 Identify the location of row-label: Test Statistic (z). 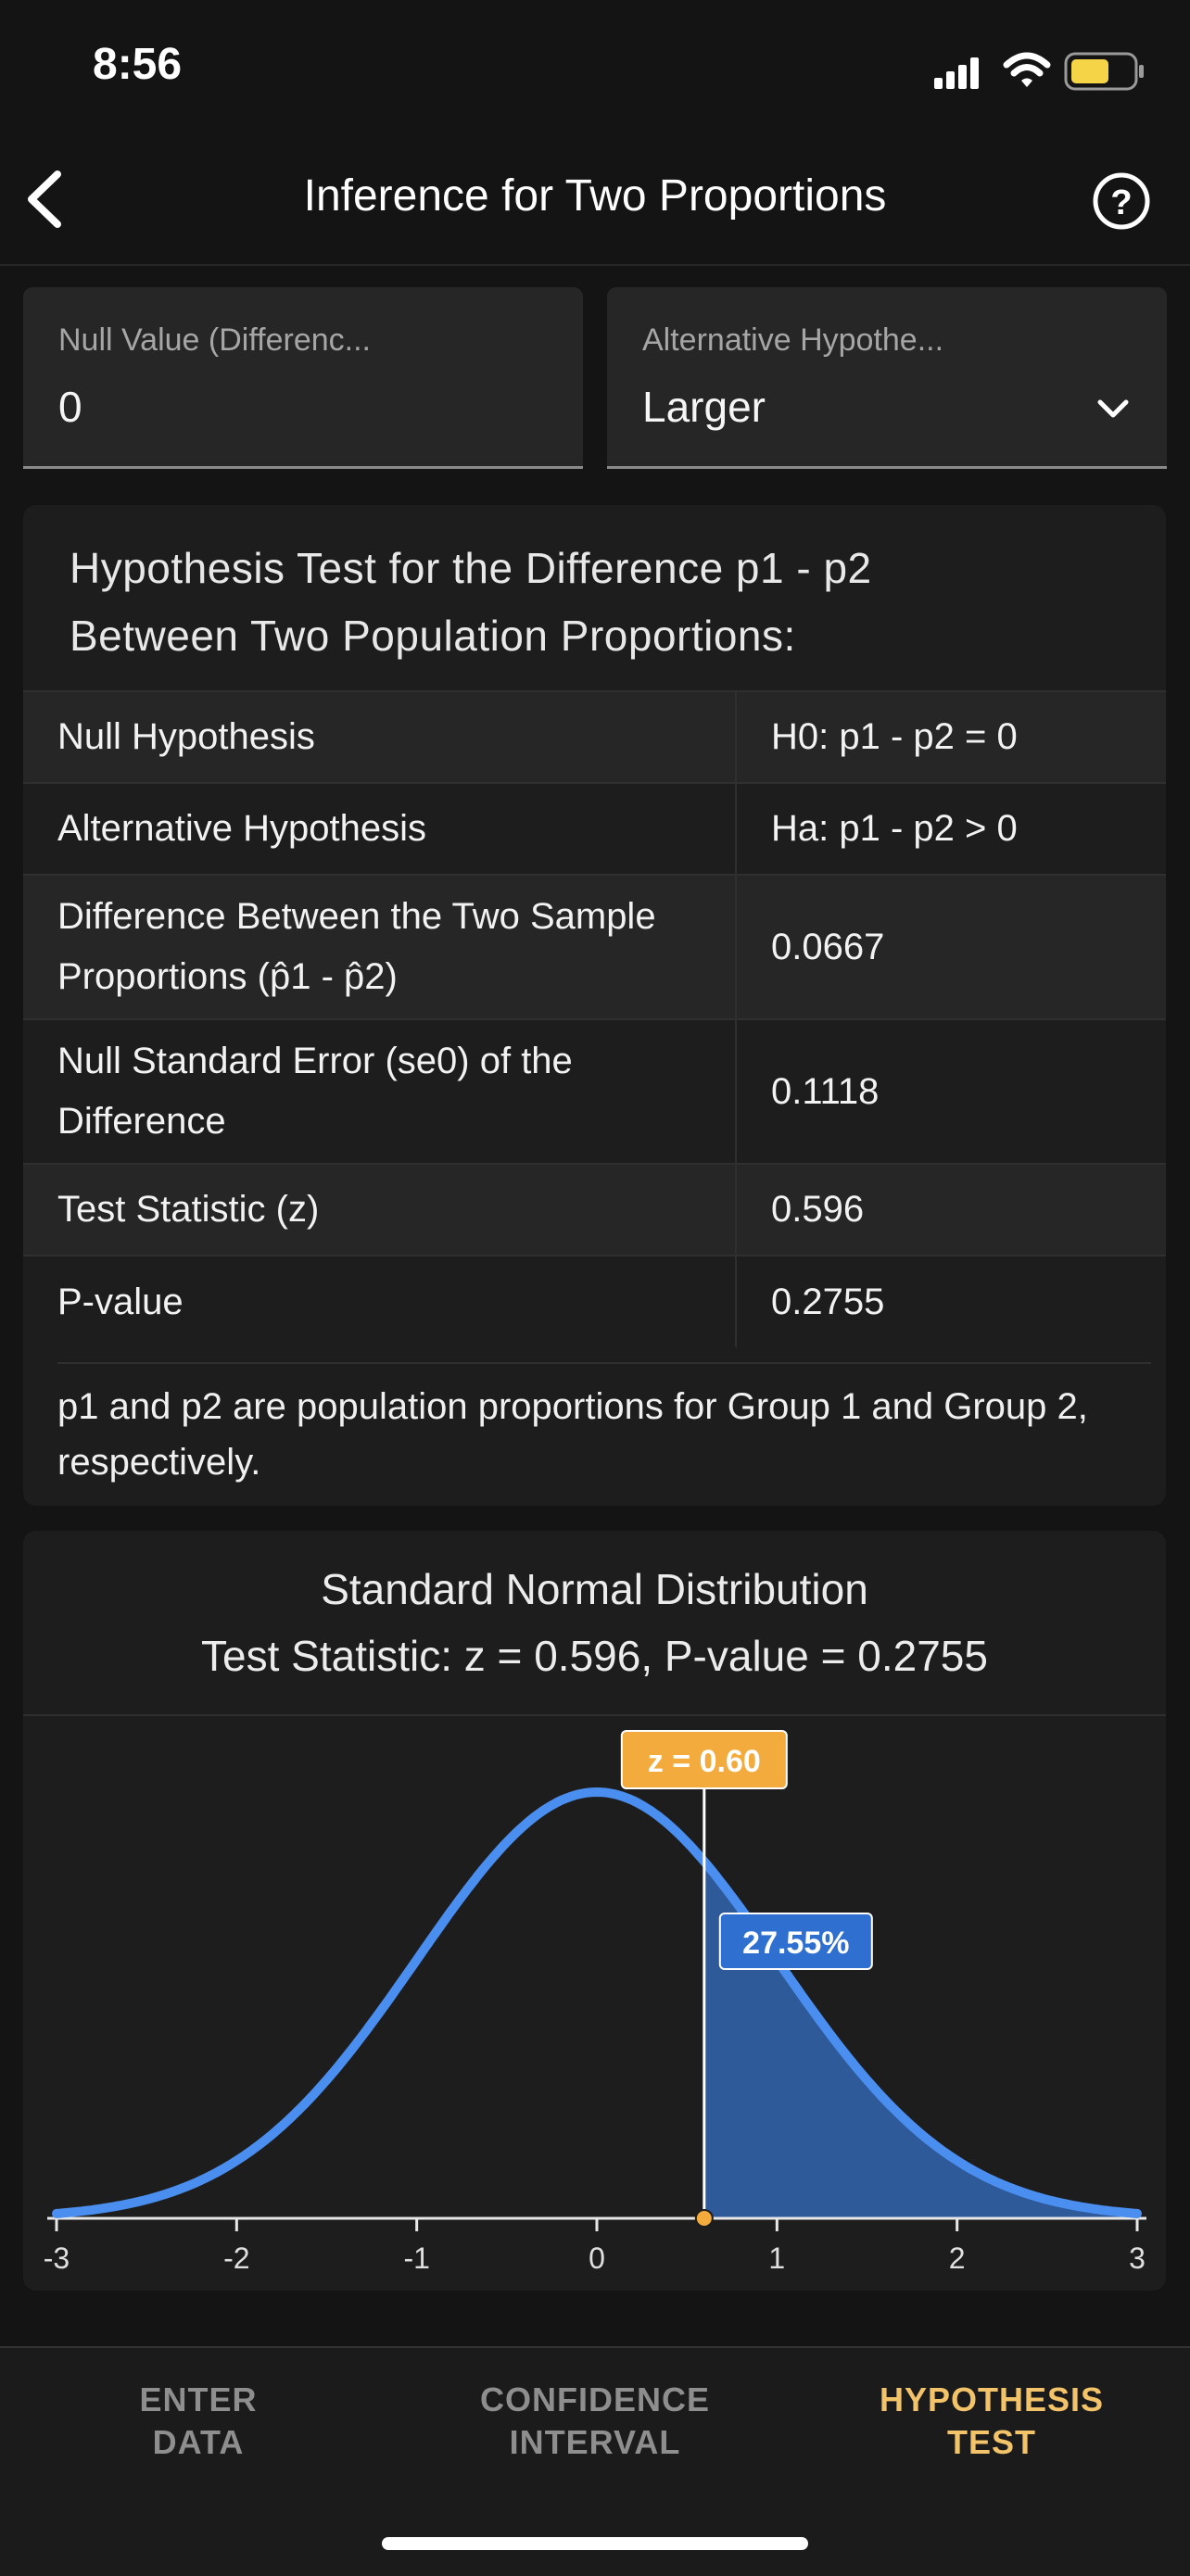
(379, 1209).